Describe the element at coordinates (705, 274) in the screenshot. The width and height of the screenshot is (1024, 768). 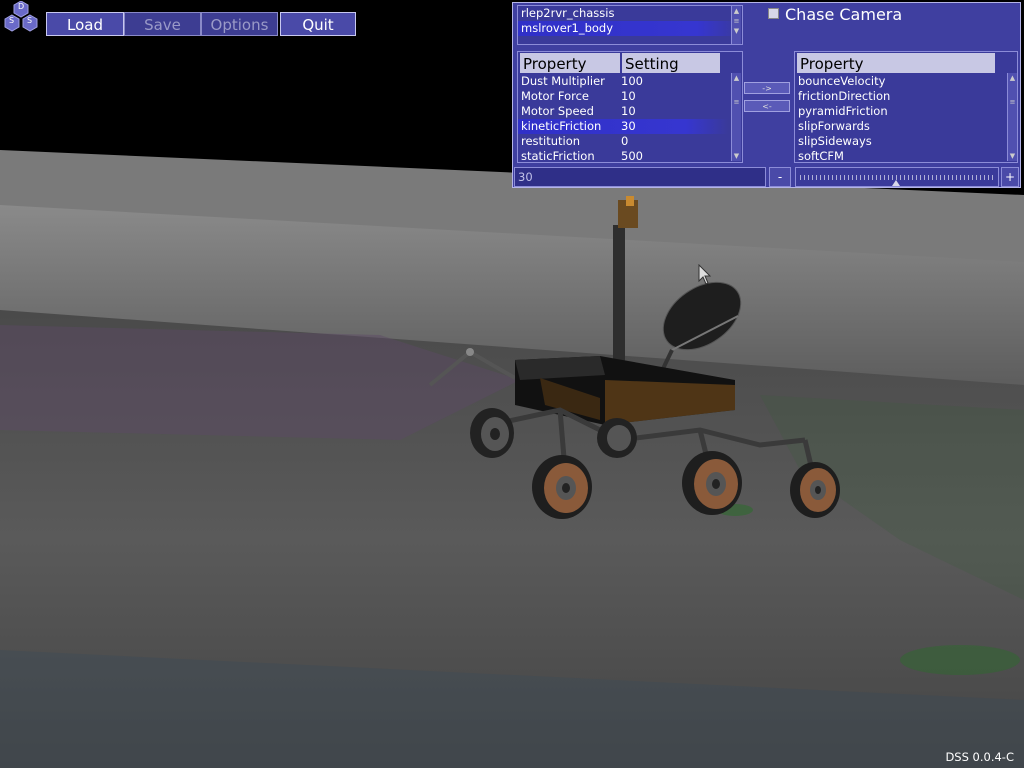
I see `mouse-cursor-icon` at that location.